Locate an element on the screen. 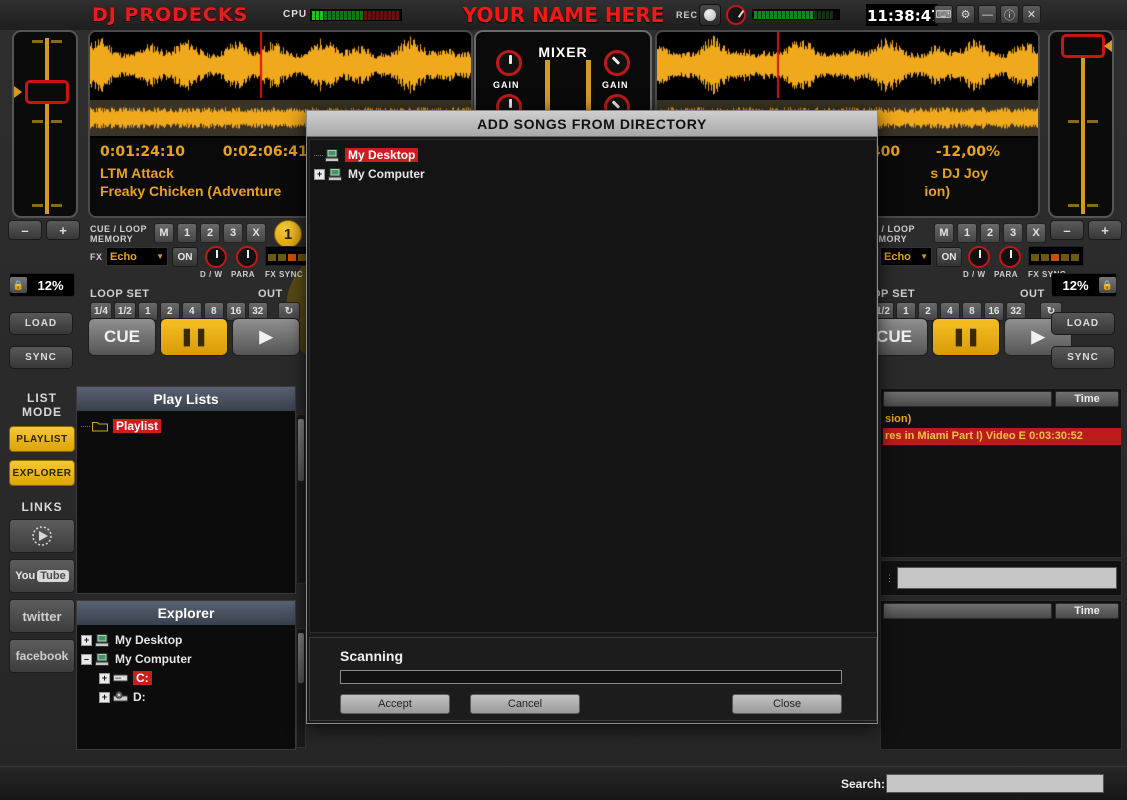  scanning-label: Scanning is located at coordinates (372, 656).